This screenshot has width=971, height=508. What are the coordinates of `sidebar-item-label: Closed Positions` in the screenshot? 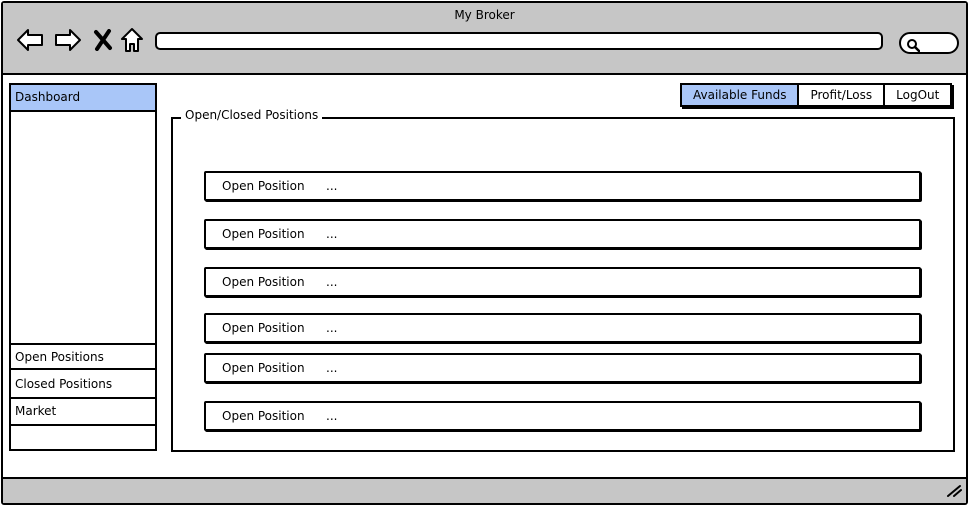 It's located at (64, 384).